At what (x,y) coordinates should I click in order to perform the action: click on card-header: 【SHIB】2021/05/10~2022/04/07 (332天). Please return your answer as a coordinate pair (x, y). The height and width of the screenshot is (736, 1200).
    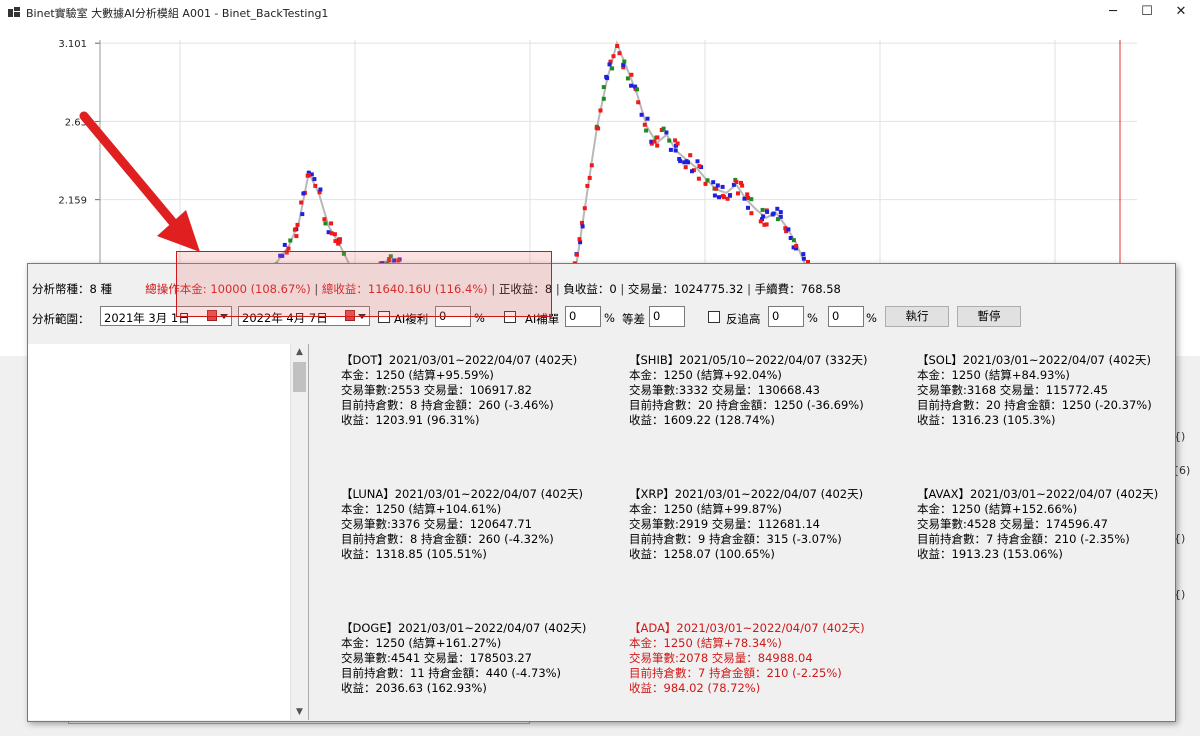
    Looking at the image, I should click on (748, 360).